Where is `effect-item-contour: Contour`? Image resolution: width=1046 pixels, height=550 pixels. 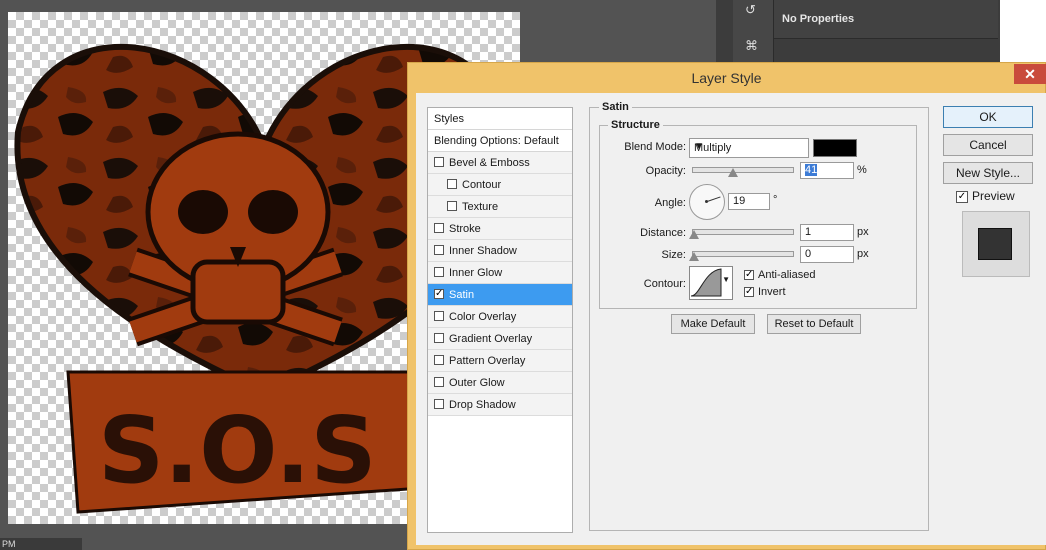 effect-item-contour: Contour is located at coordinates (500, 185).